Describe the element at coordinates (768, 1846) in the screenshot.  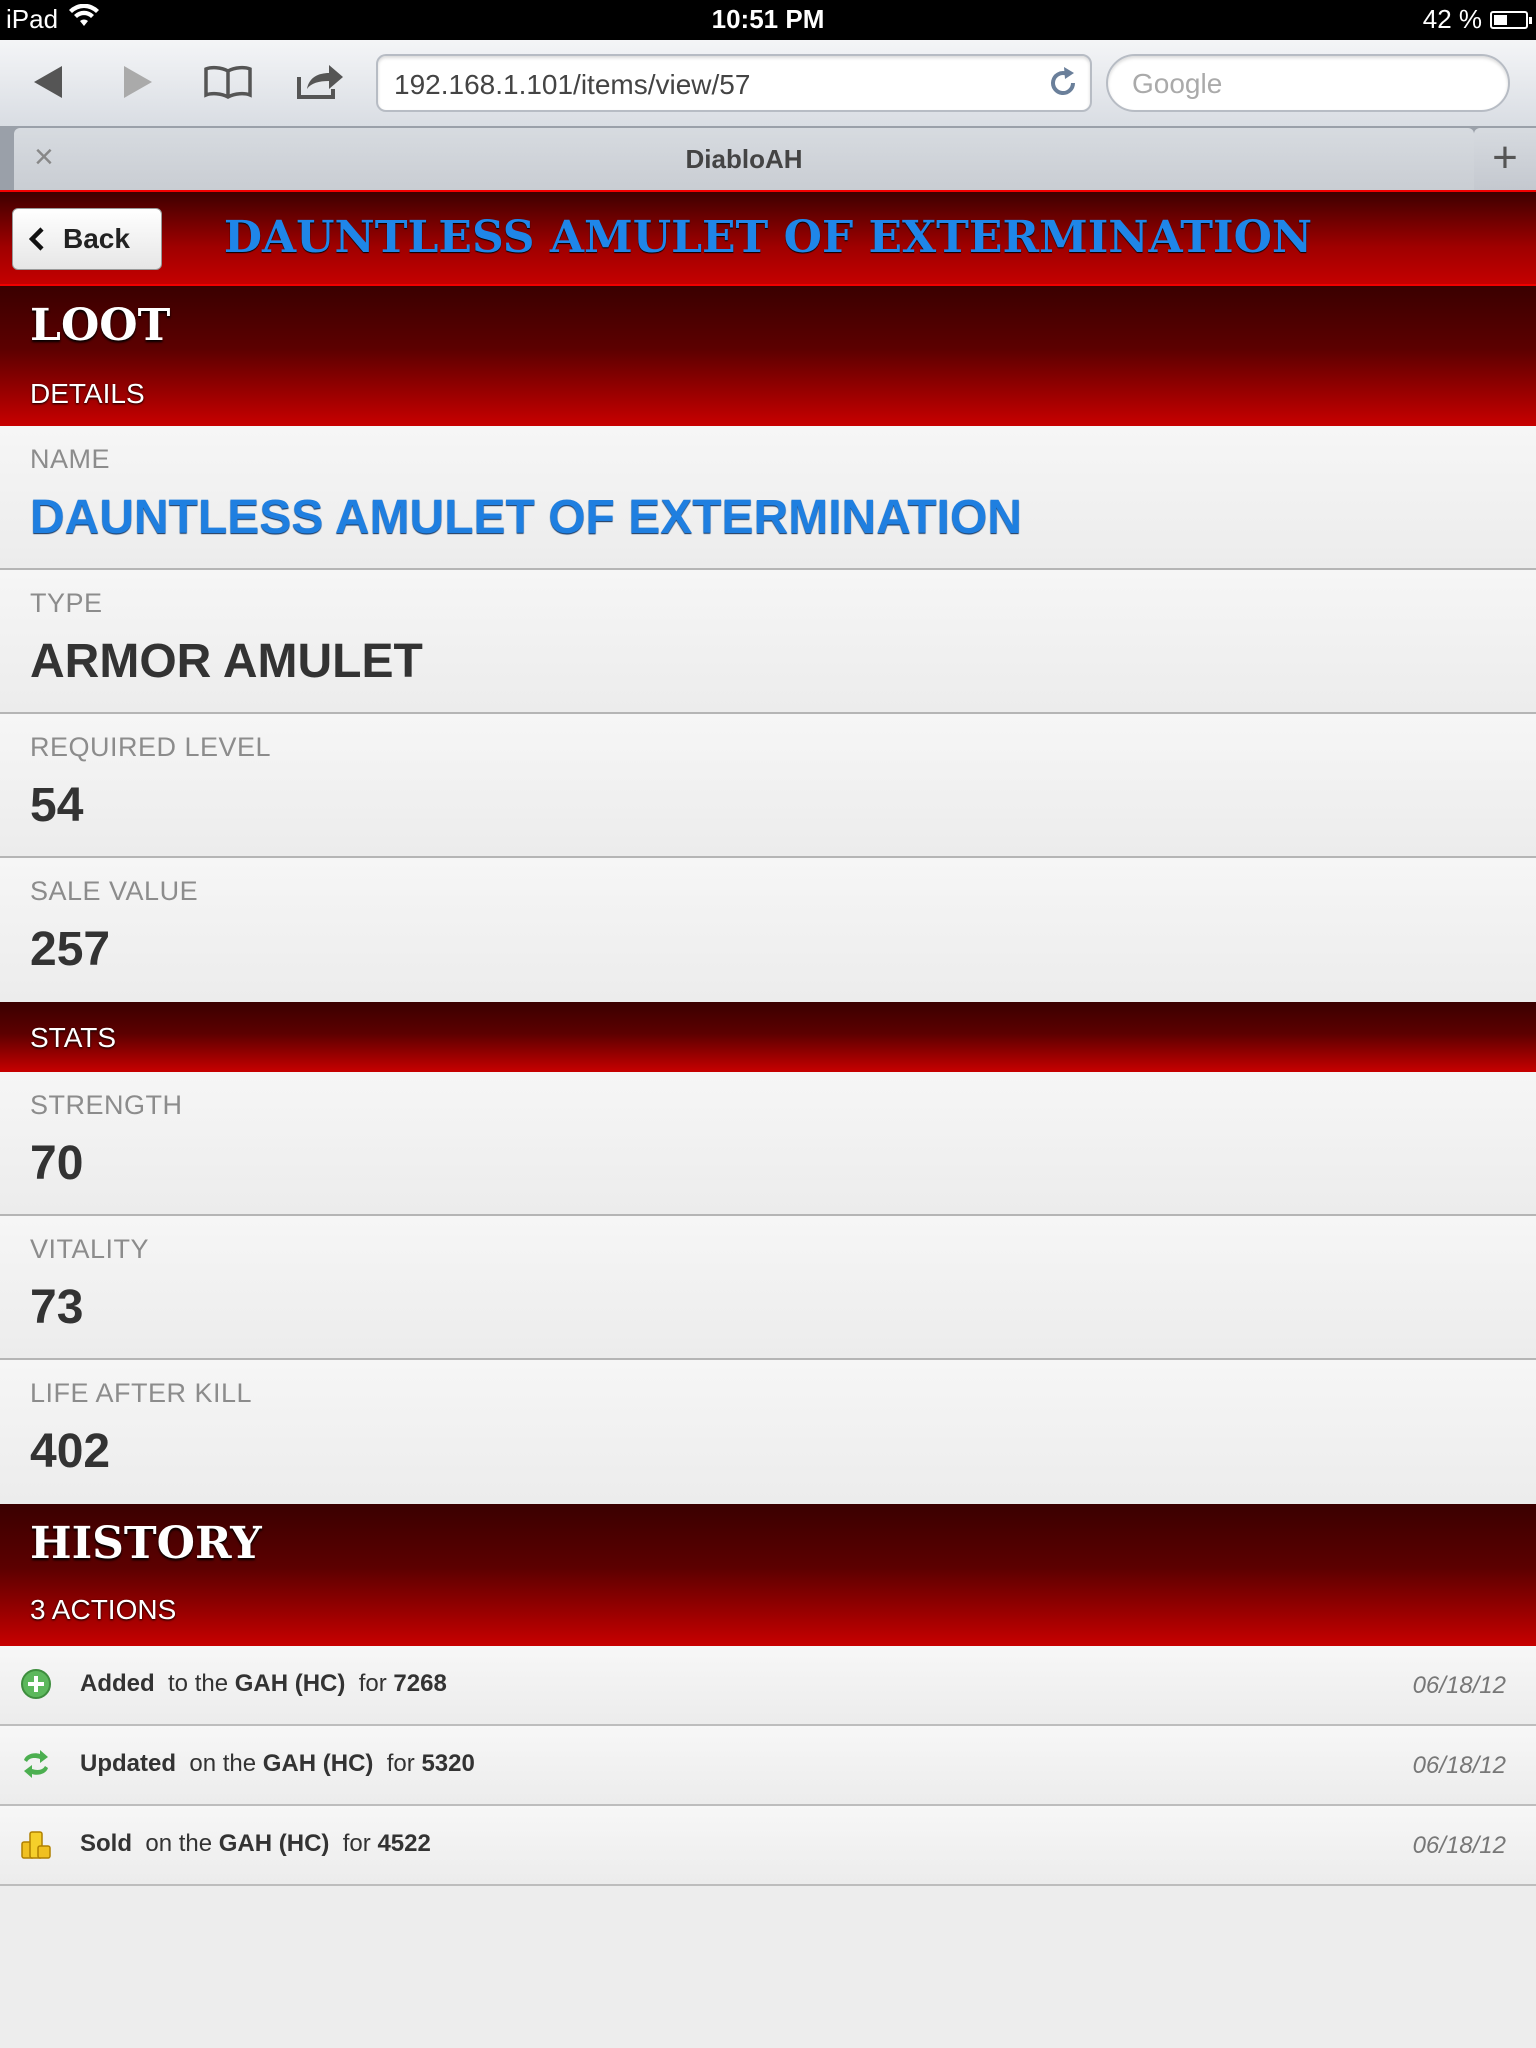
I see `history-item: Sold on the GAH (HC) for 4522 06/18/12` at that location.